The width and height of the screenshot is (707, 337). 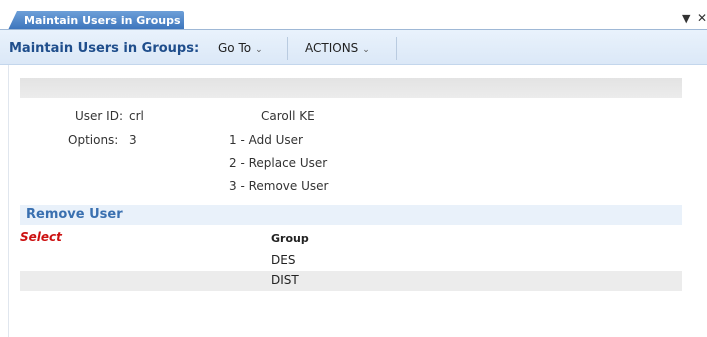 What do you see at coordinates (235, 48) in the screenshot?
I see `go-to-label: Go To` at bounding box center [235, 48].